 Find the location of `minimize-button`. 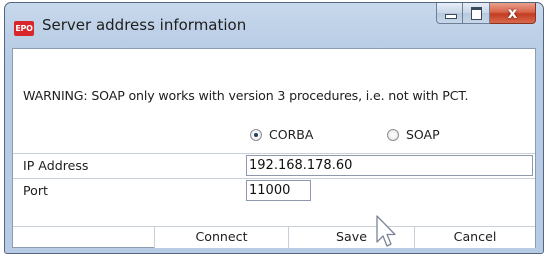

minimize-button is located at coordinates (449, 13).